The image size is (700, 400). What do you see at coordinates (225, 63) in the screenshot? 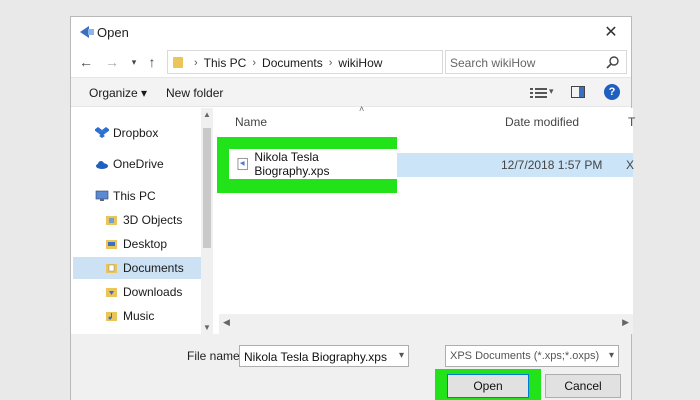
I see `breadcrumb-item: This PC` at bounding box center [225, 63].